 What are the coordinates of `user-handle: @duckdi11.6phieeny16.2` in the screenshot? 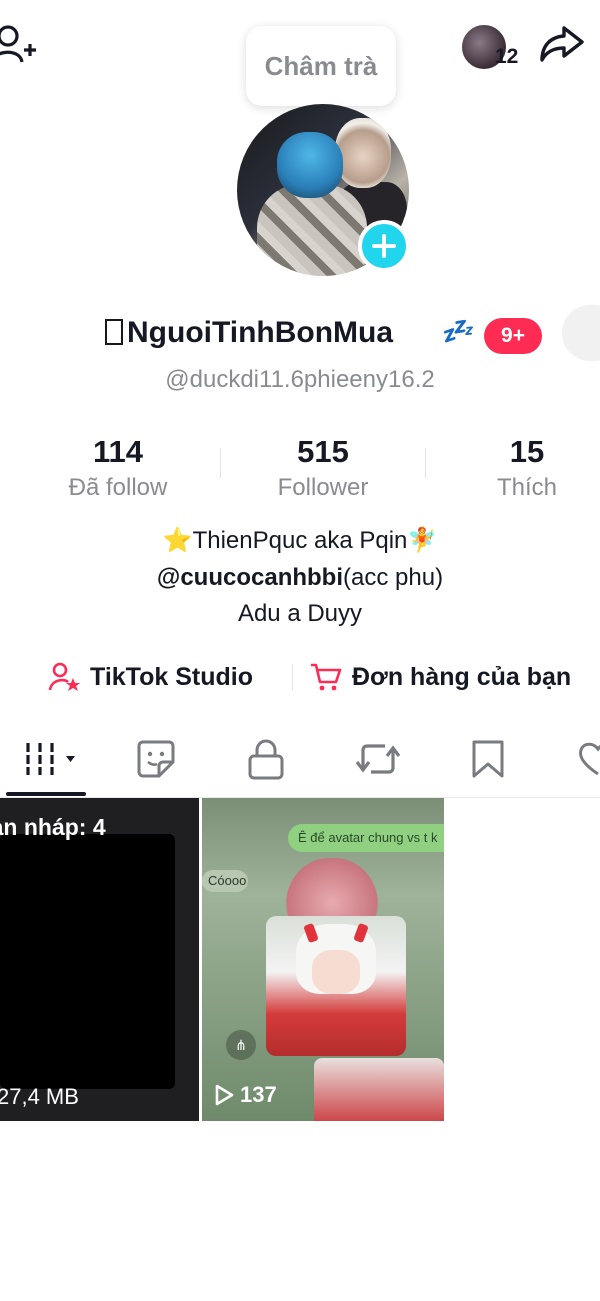 It's located at (300, 379).